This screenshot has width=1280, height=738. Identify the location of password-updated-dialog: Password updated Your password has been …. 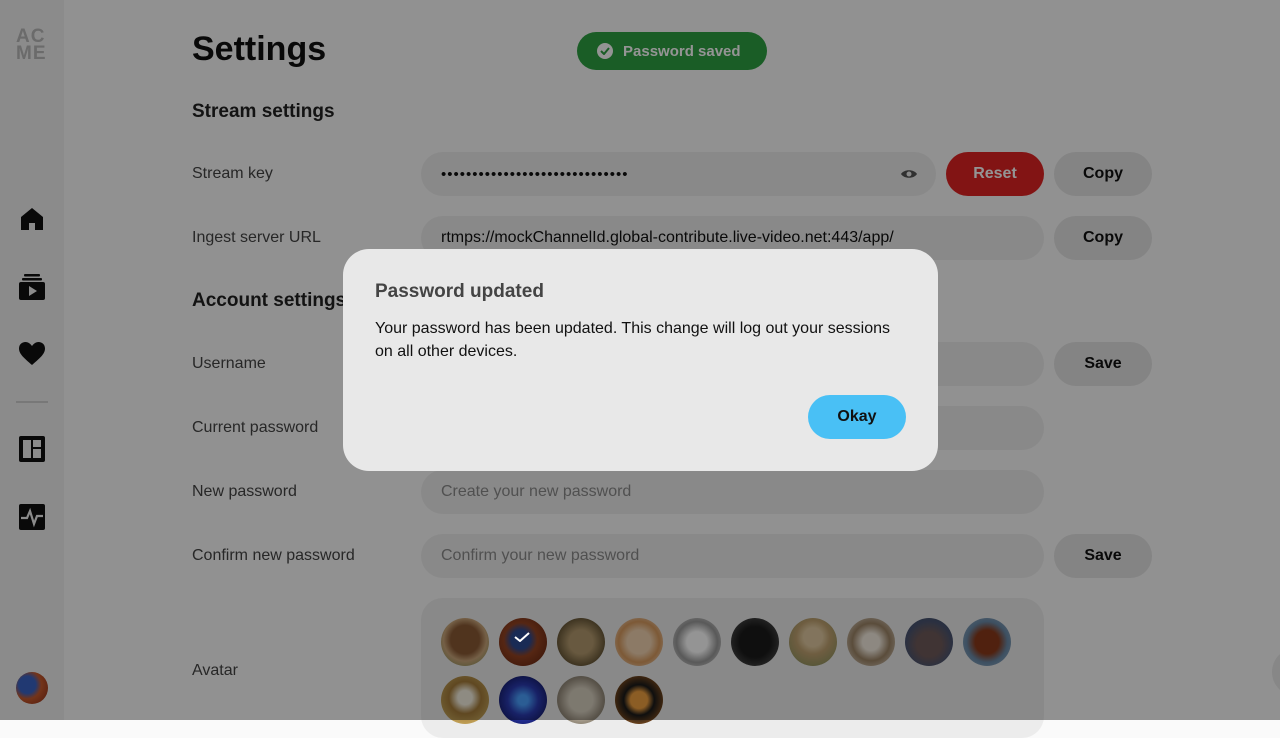
(640, 360).